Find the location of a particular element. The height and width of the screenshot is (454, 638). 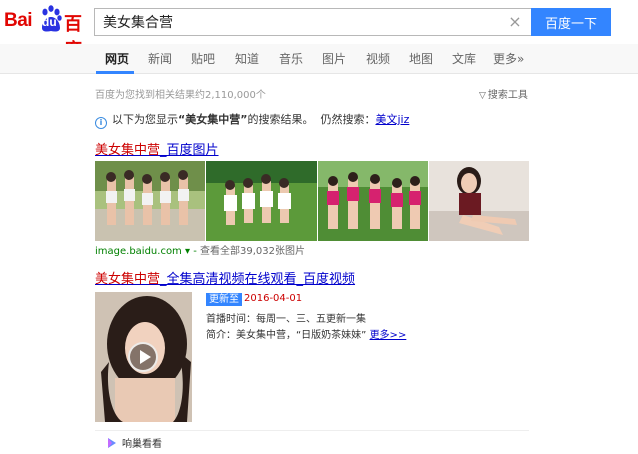

tab-video: 视频 is located at coordinates (378, 58).